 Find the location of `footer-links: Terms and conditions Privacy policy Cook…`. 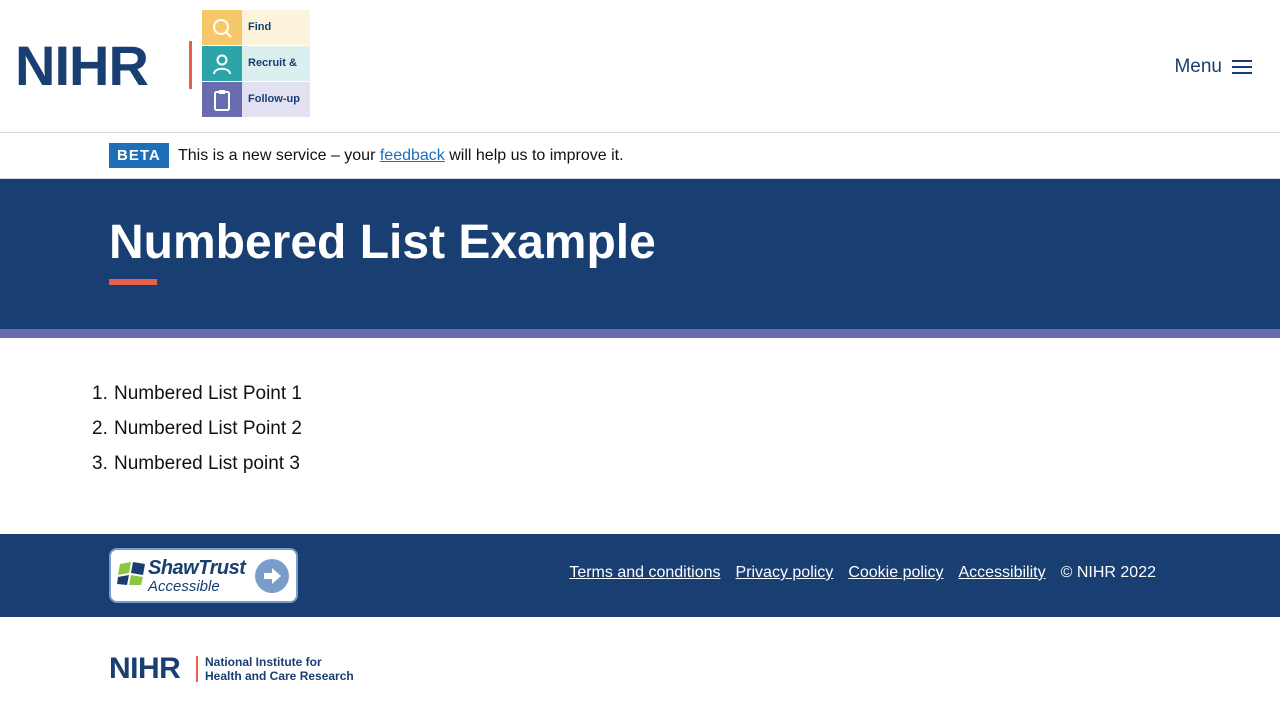

footer-links: Terms and conditions Privacy policy Cook… is located at coordinates (862, 573).